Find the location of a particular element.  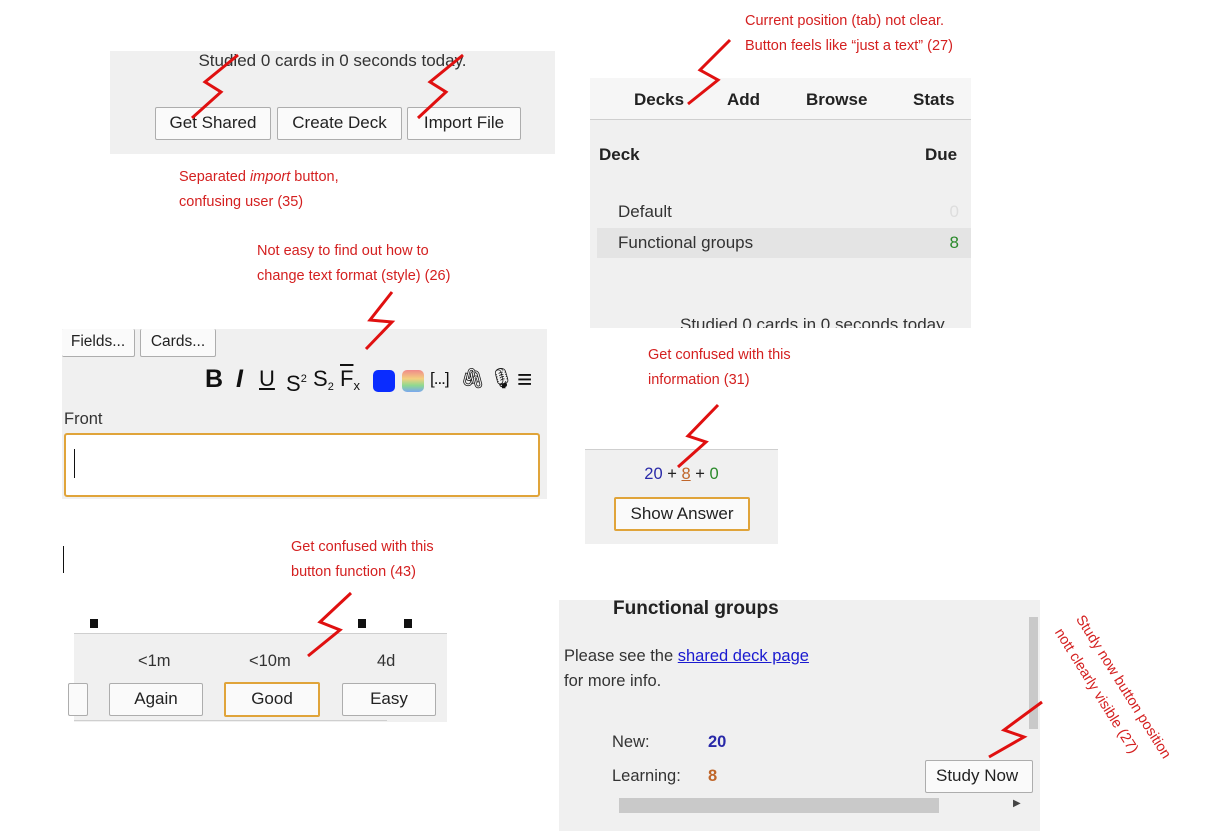

subscript-button: S2 is located at coordinates (323, 379).